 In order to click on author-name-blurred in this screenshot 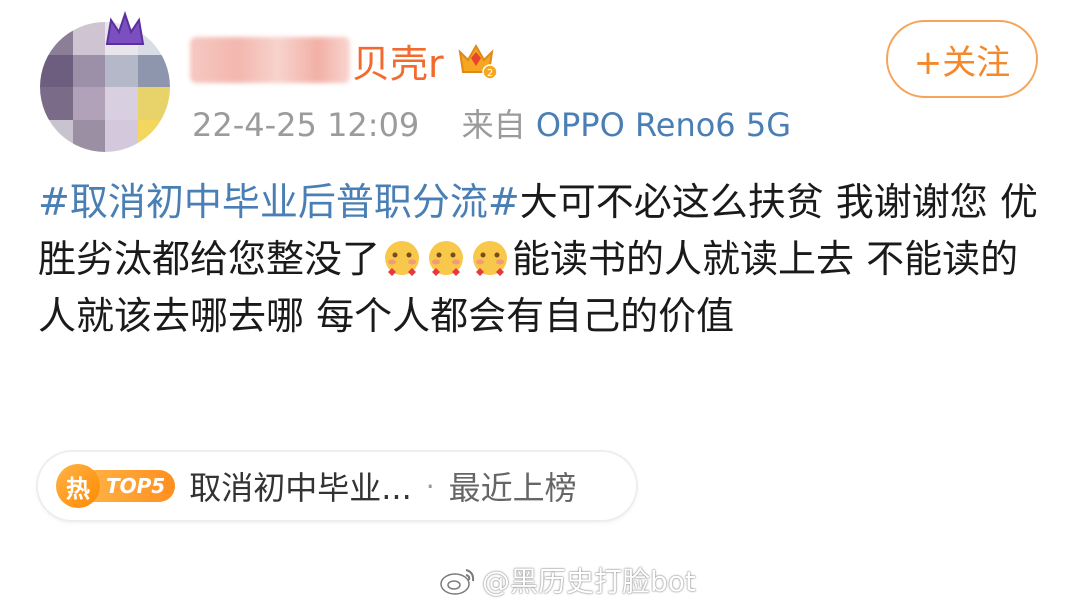, I will do `click(270, 60)`.